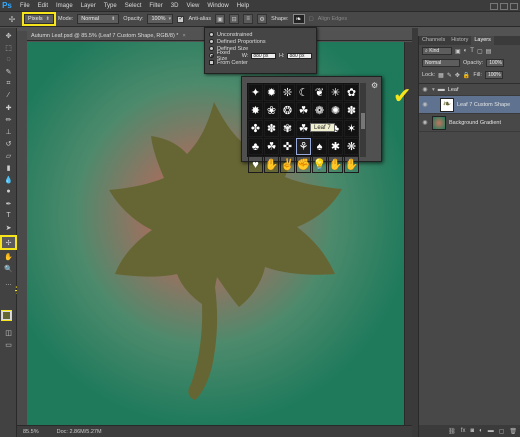  Describe the element at coordinates (482, 40) in the screenshot. I see `tab-layers: Layers` at that location.